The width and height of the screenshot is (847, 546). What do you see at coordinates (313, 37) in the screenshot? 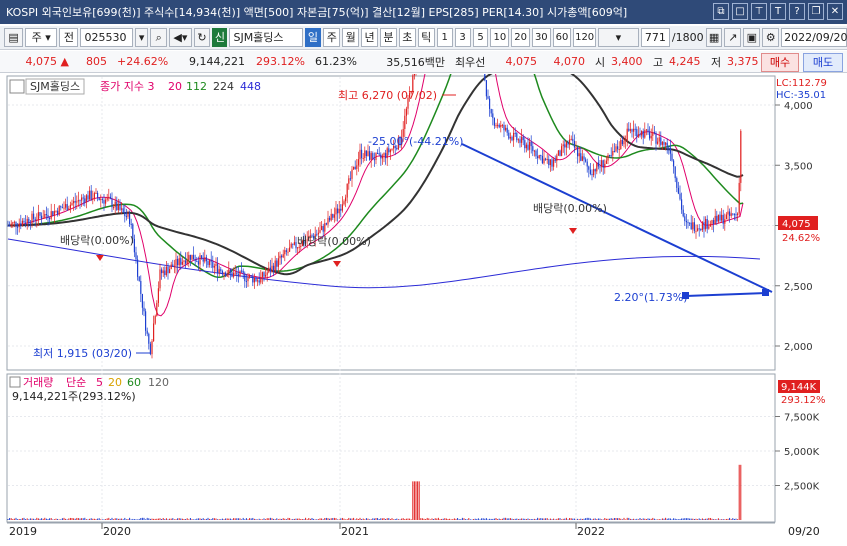
I see `period-day: 일` at bounding box center [313, 37].